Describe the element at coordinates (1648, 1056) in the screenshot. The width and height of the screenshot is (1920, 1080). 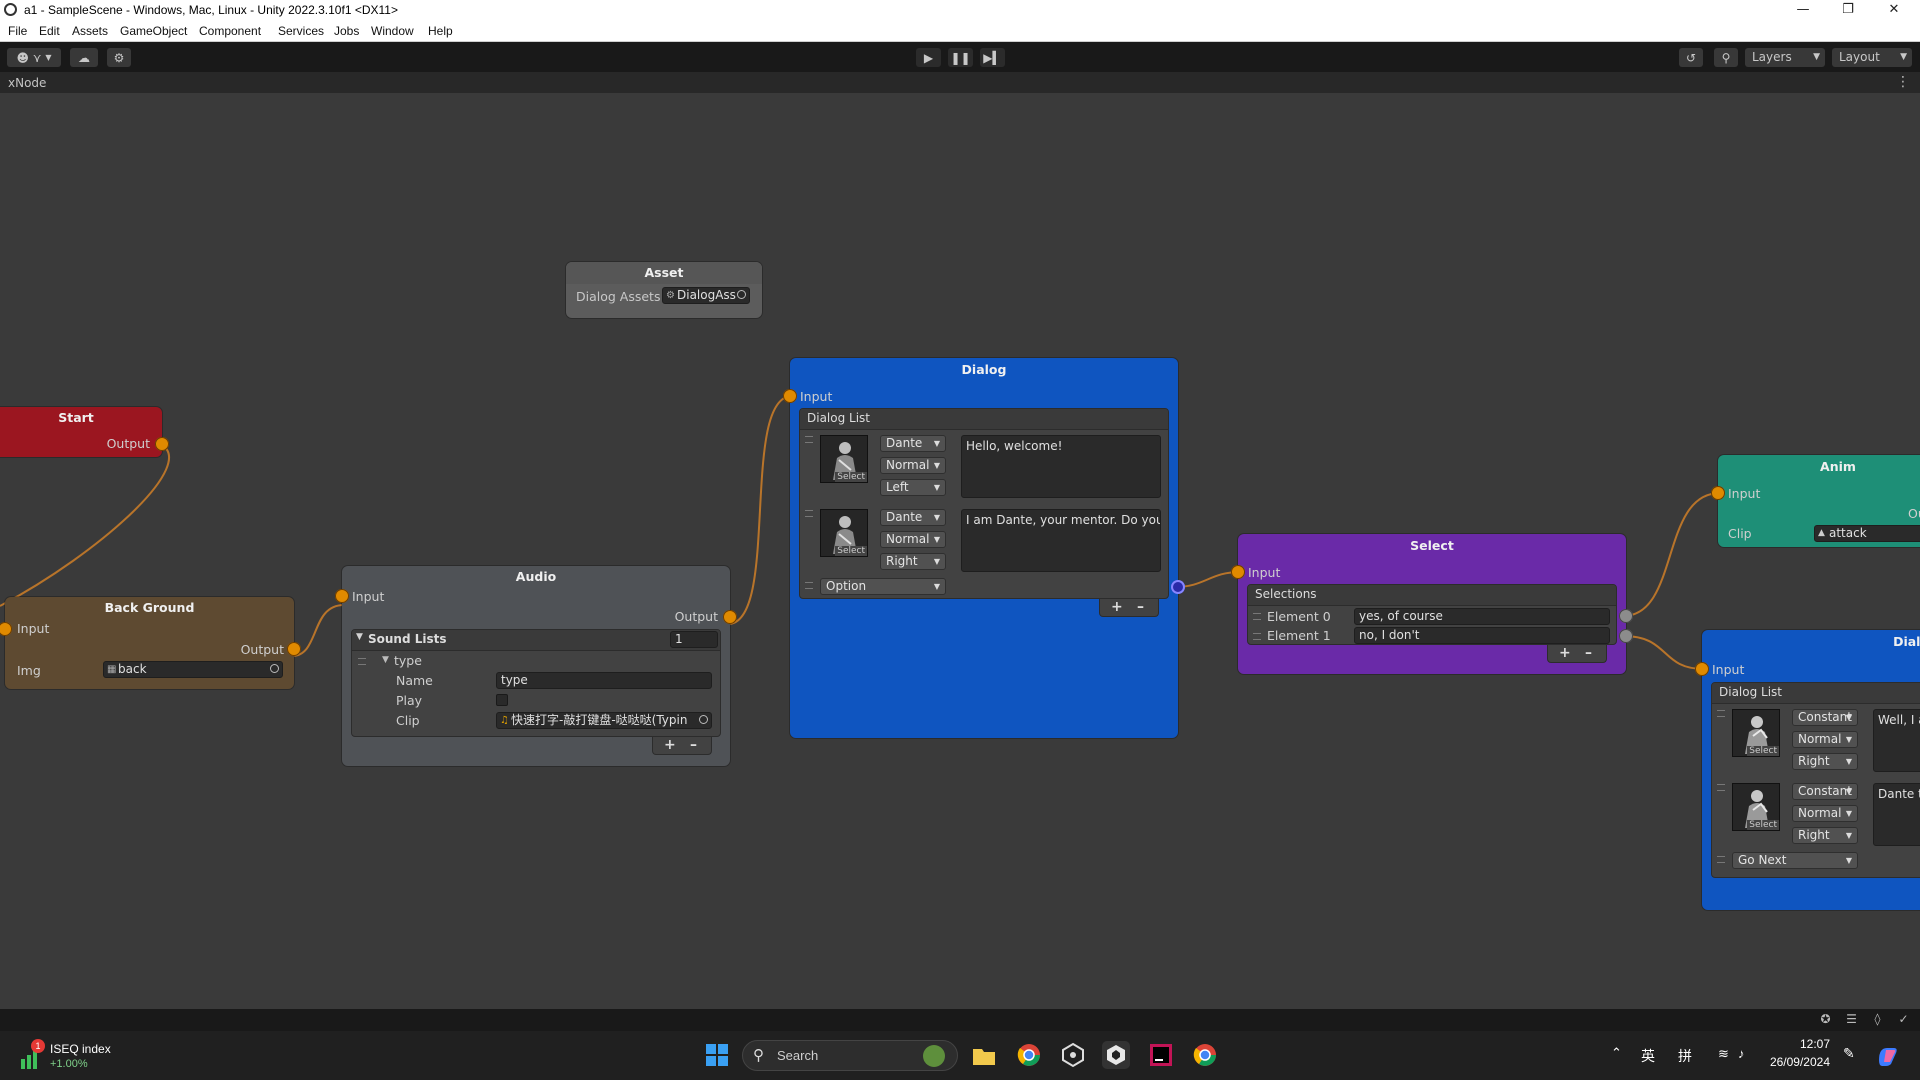
I see `ime-language: 英` at that location.